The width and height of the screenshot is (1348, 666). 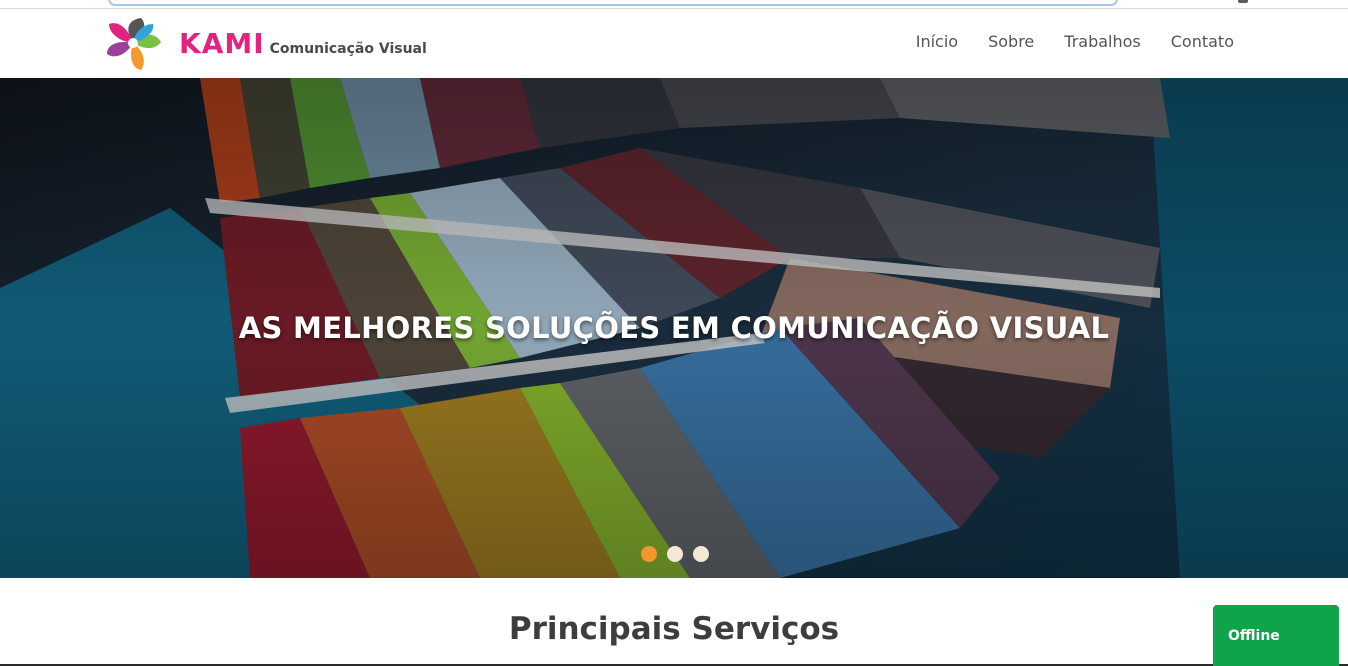 I want to click on brand-tagline: Comunicação Visual, so click(x=348, y=48).